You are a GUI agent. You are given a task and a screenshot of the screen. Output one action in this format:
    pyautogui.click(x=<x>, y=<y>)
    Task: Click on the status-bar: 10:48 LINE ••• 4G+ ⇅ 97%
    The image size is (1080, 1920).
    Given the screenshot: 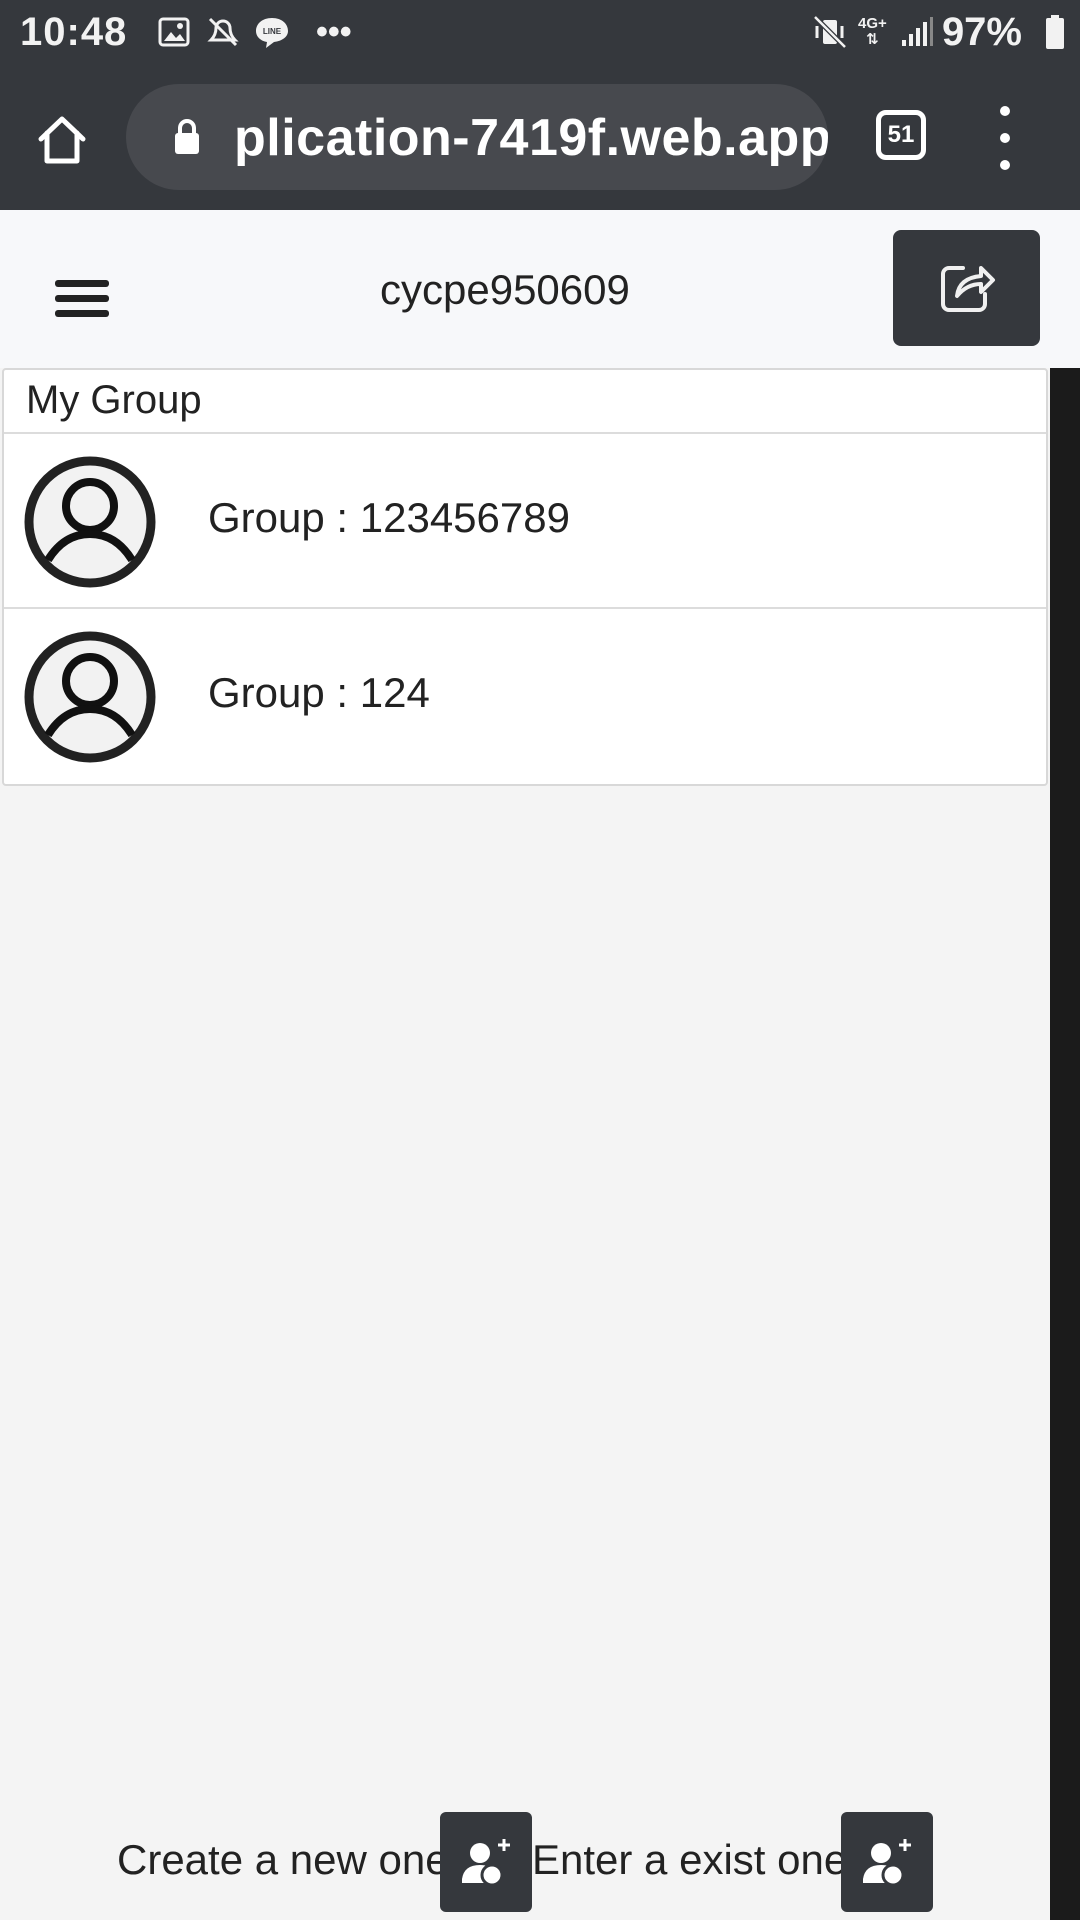 What is the action you would take?
    pyautogui.click(x=540, y=33)
    